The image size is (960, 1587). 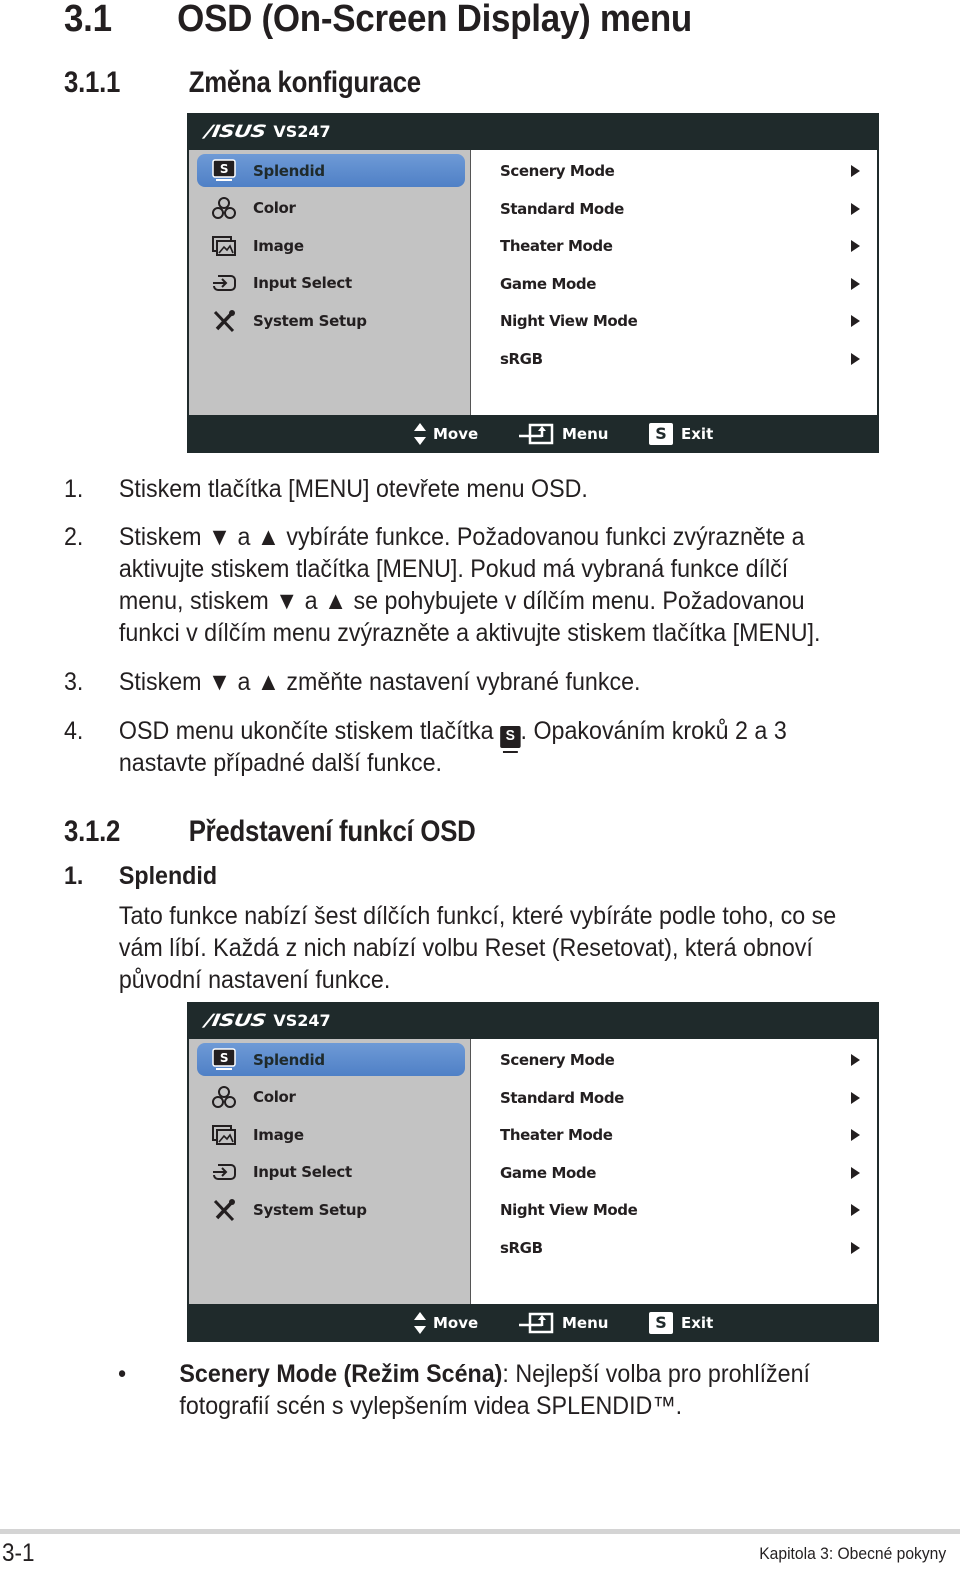 What do you see at coordinates (697, 434) in the screenshot?
I see `exit-label: Exit` at bounding box center [697, 434].